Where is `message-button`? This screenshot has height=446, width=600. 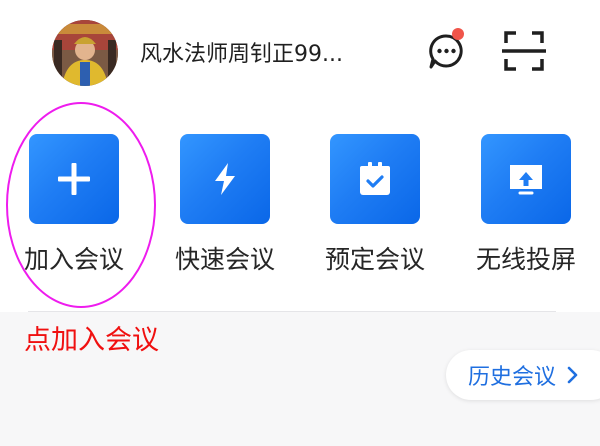
message-button is located at coordinates (446, 50).